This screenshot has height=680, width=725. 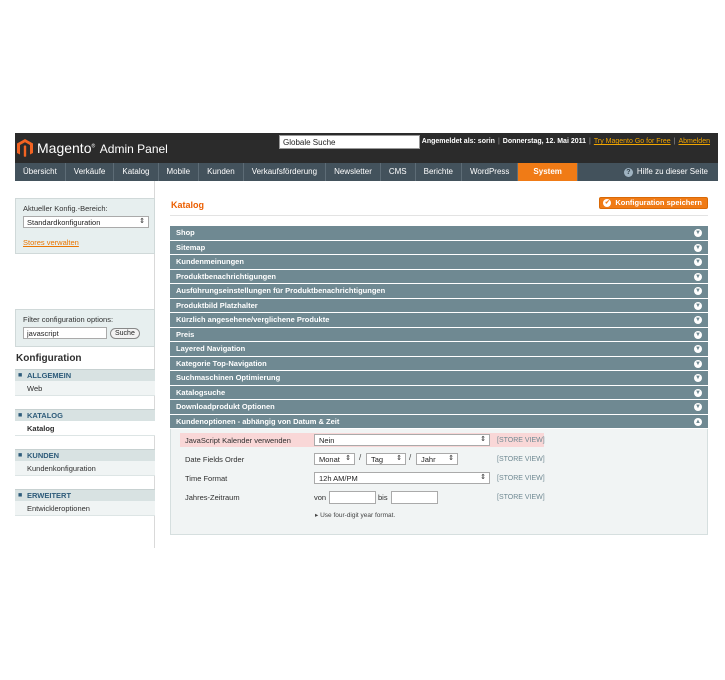 I want to click on row-year-range: Jahres-Zeitraum von bis [STORE VIEW], so click(x=362, y=497).